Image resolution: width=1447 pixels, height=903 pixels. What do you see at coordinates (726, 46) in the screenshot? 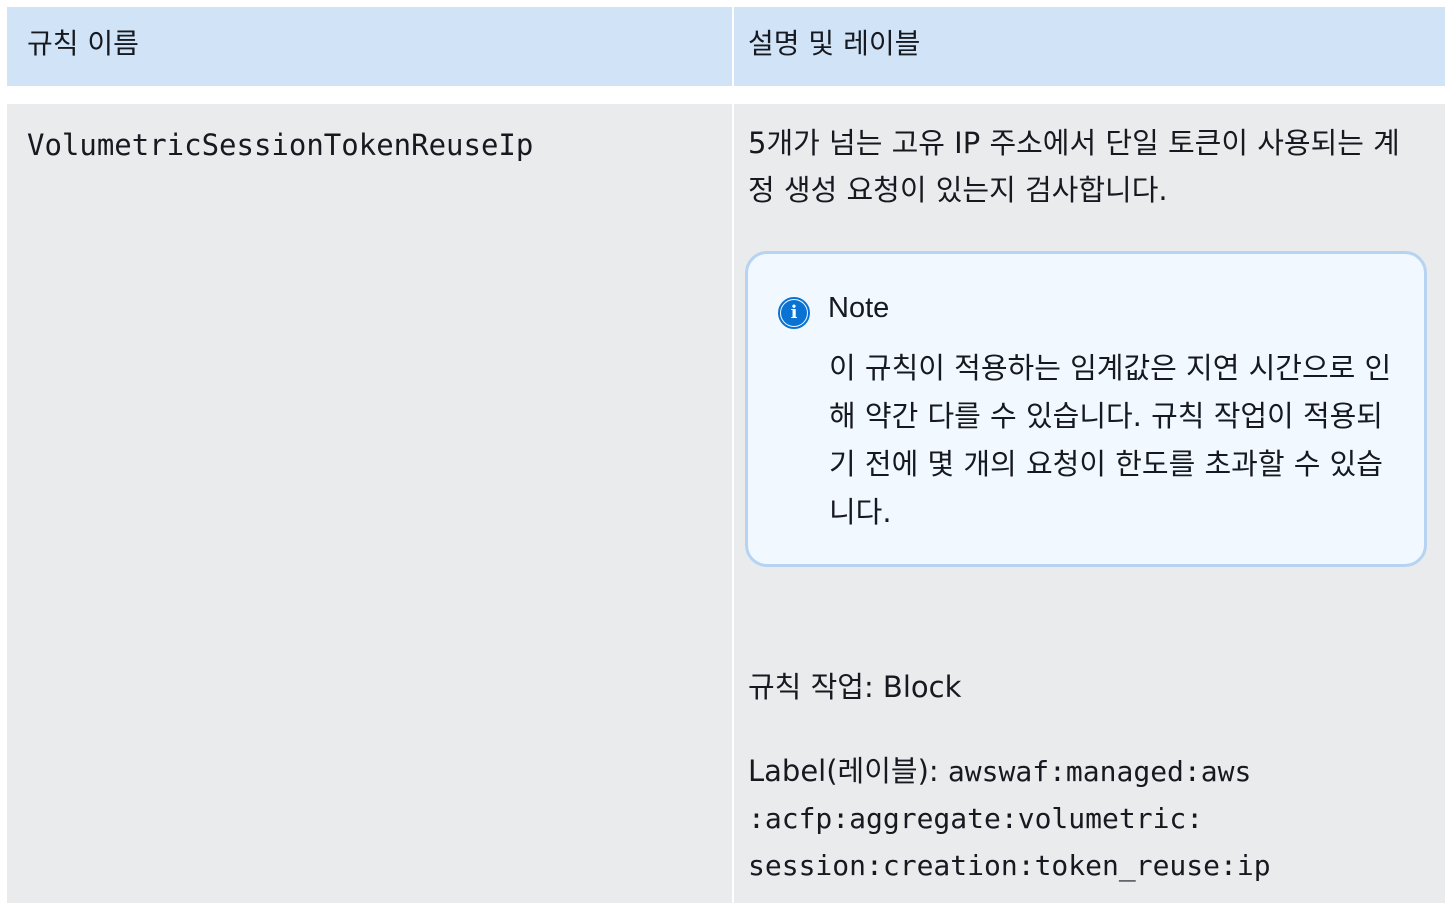
I see `table-header-row: 규칙 이름 설명 및 레이블` at bounding box center [726, 46].